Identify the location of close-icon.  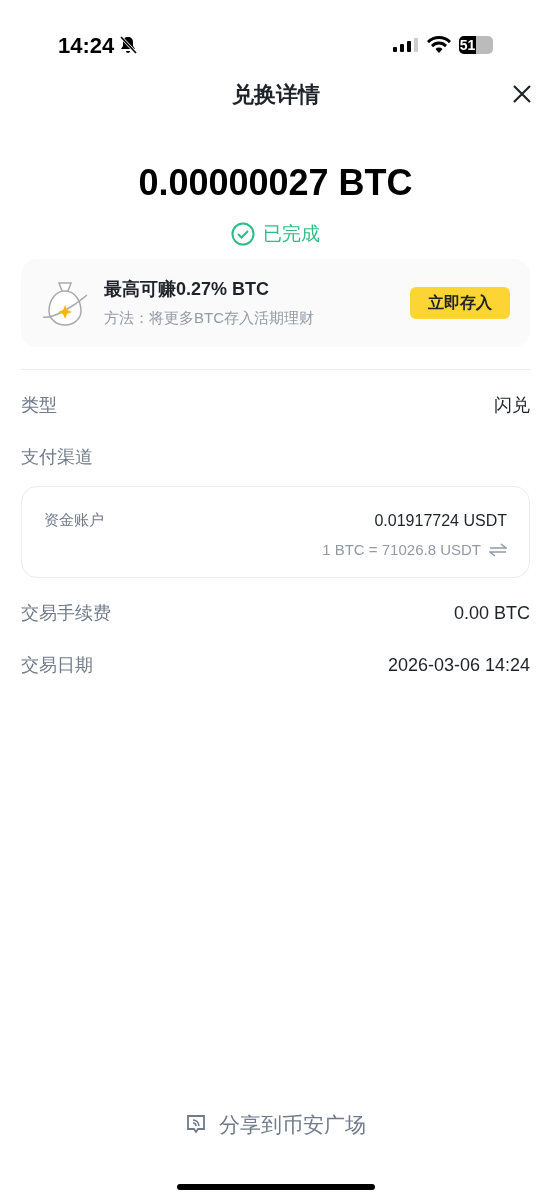
(522, 94).